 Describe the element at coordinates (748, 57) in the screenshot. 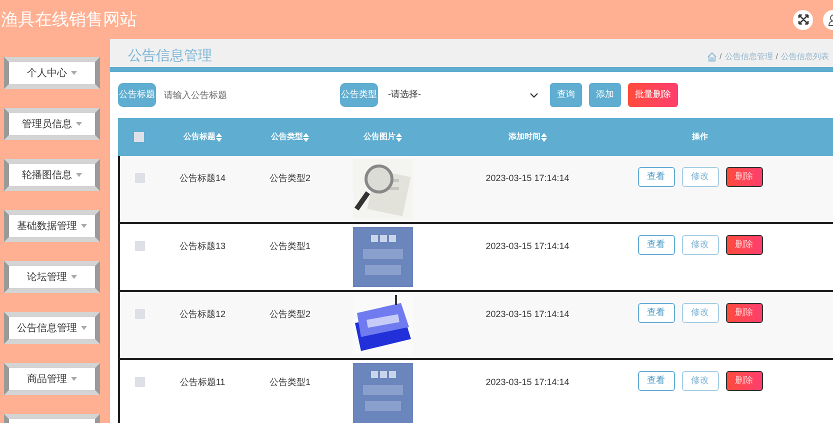

I see `breadcrumb-link: 公告信息管理` at that location.